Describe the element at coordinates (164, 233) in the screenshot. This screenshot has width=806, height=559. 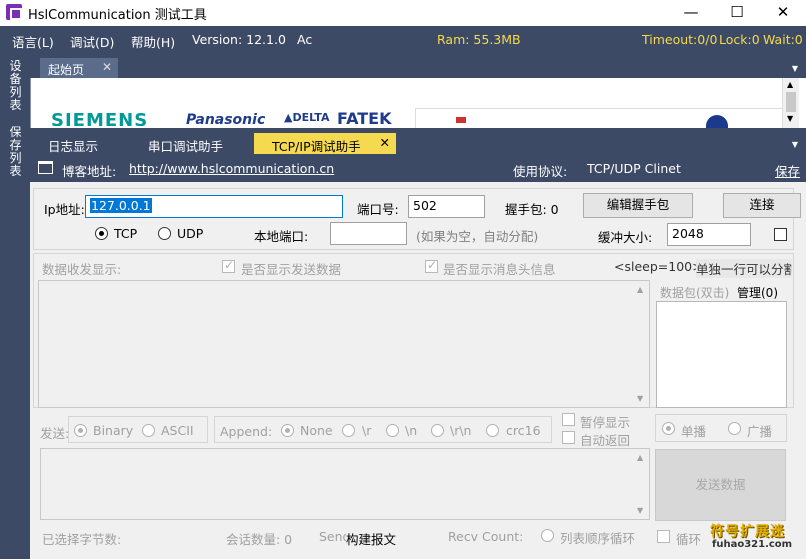
I see `udp-radio` at that location.